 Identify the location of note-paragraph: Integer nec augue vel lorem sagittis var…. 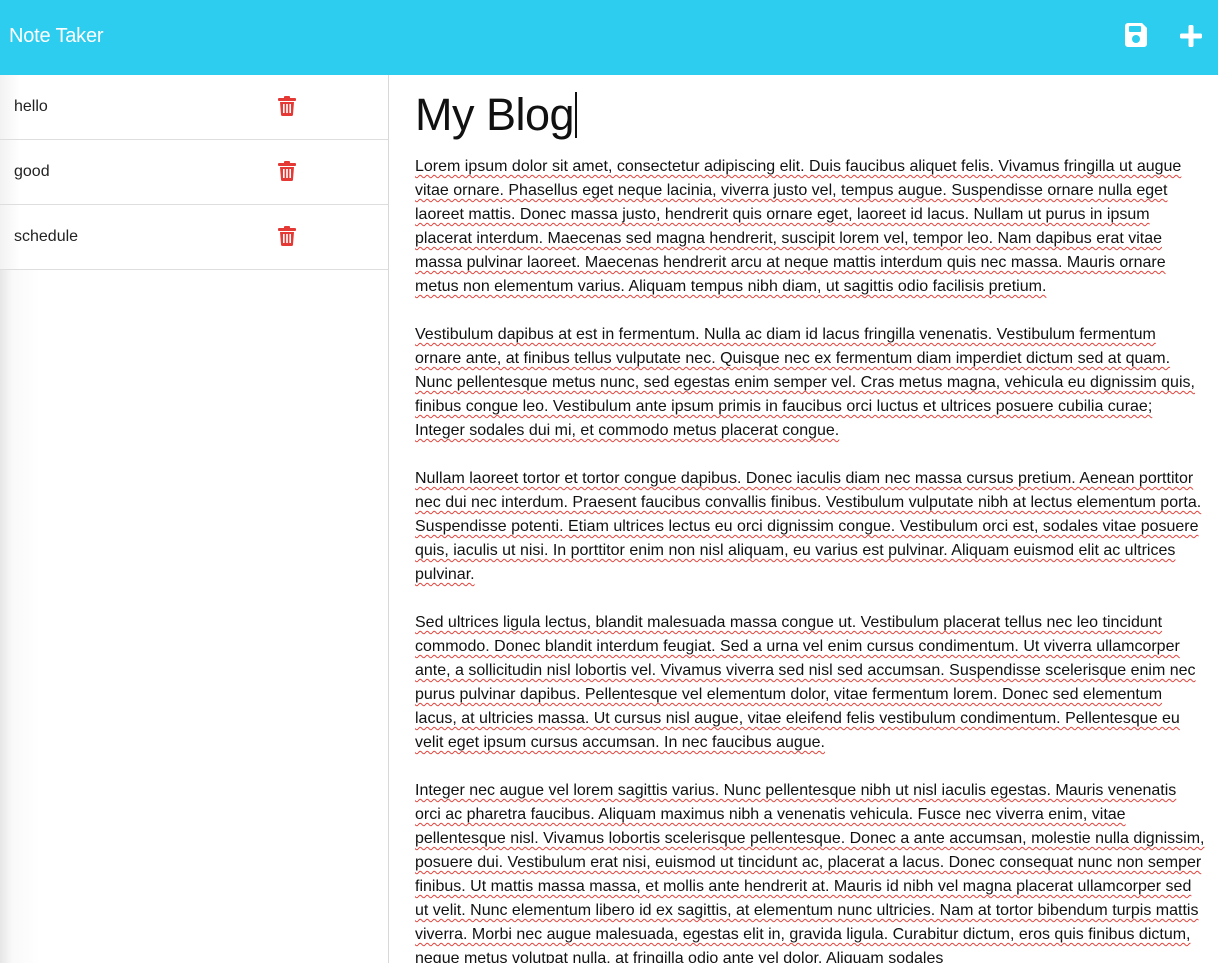
(810, 871).